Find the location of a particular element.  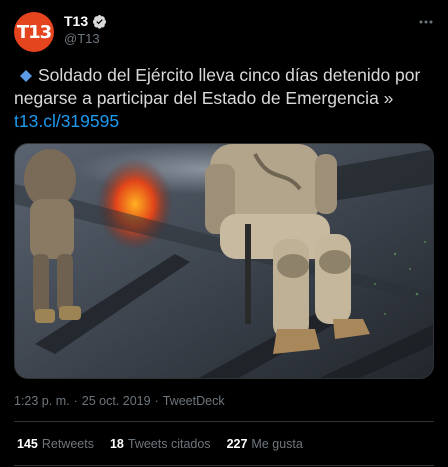

retweets-count: 145 is located at coordinates (27, 444).